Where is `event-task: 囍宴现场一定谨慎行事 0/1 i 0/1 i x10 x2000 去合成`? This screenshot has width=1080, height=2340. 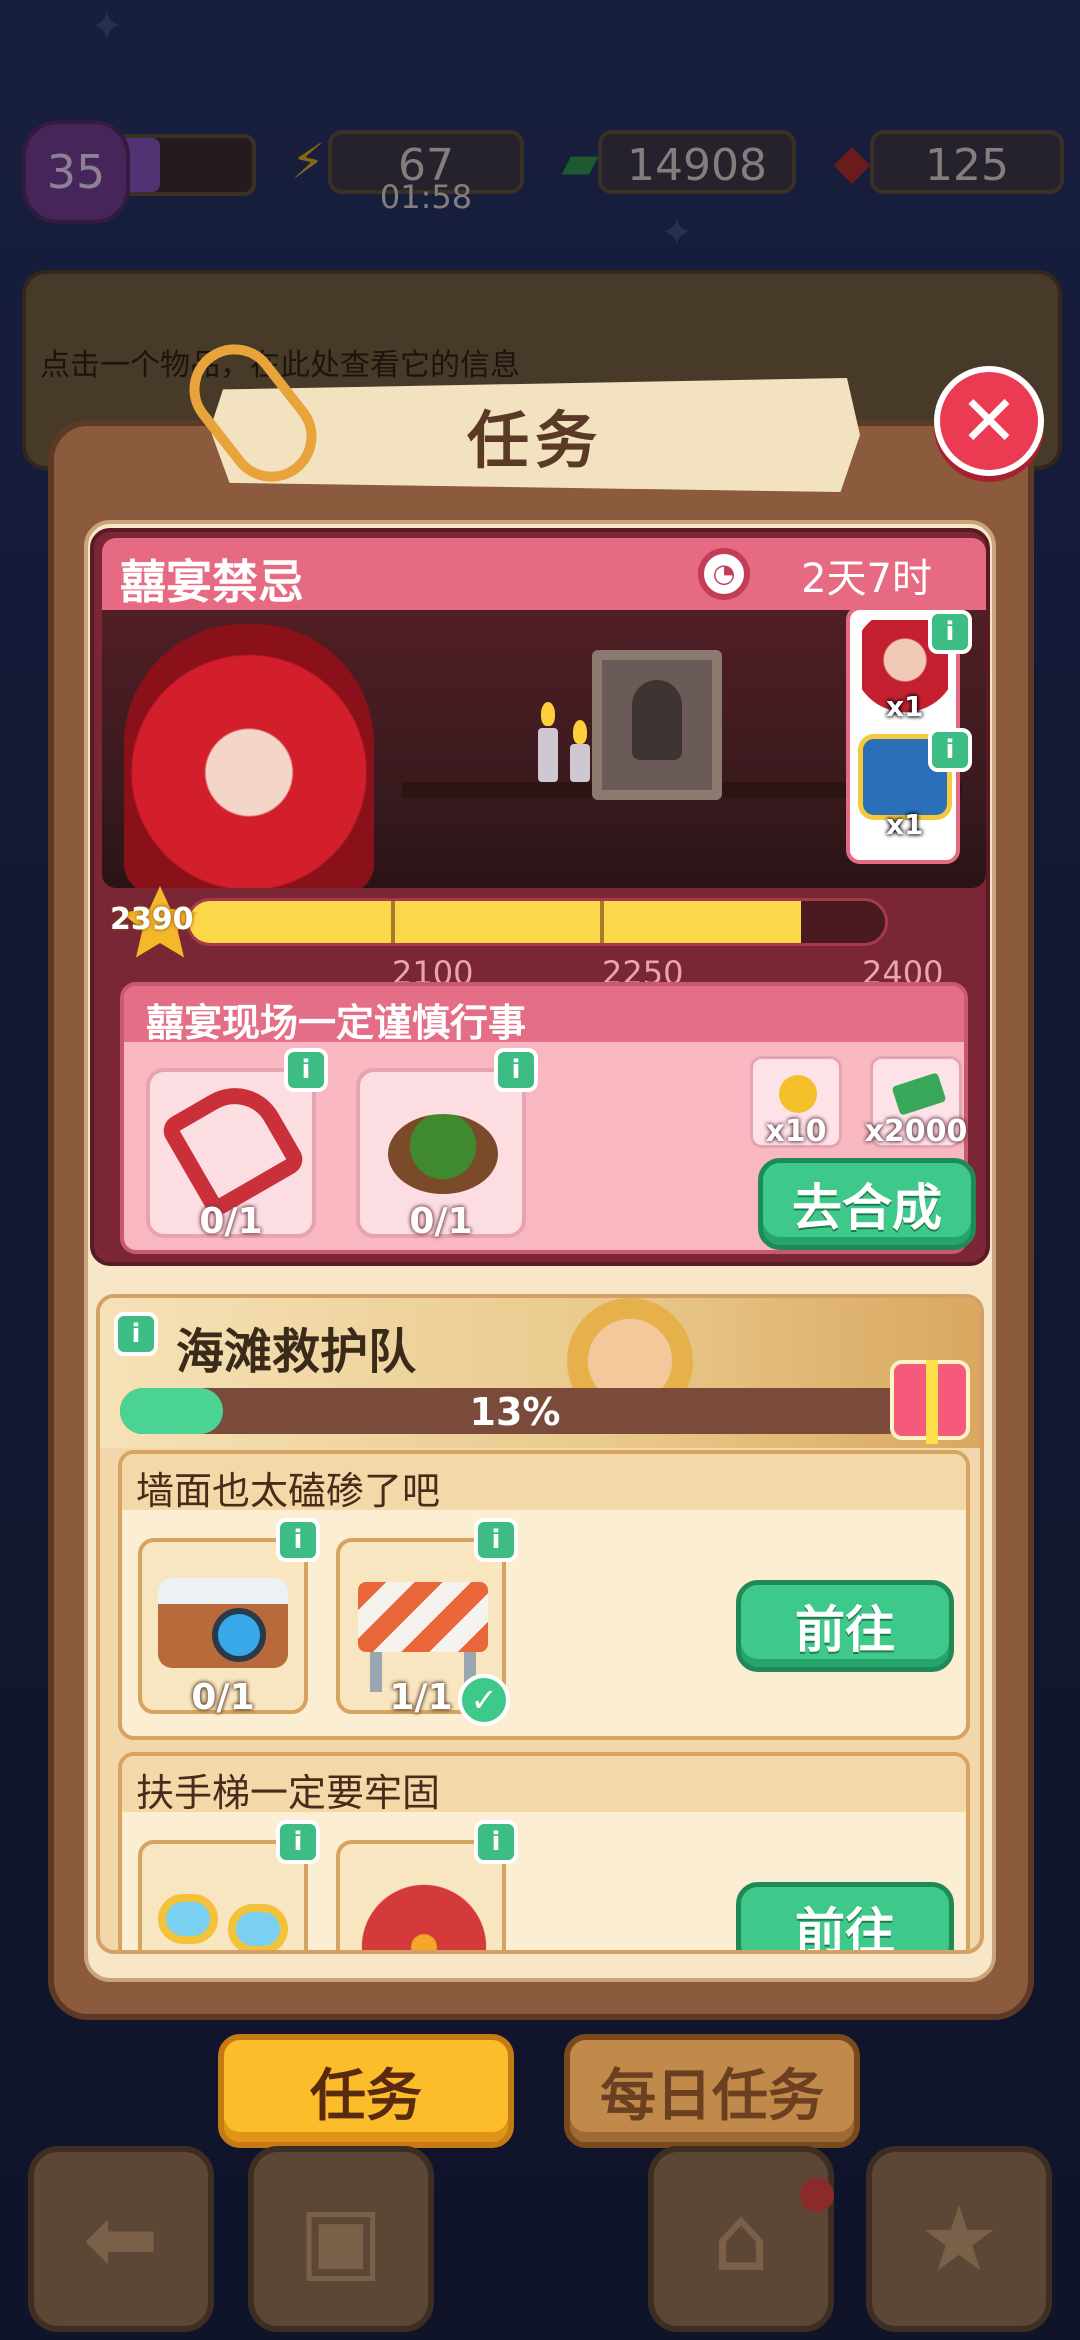 event-task: 囍宴现场一定谨慎行事 0/1 i 0/1 i x10 x2000 去合成 is located at coordinates (548, 1118).